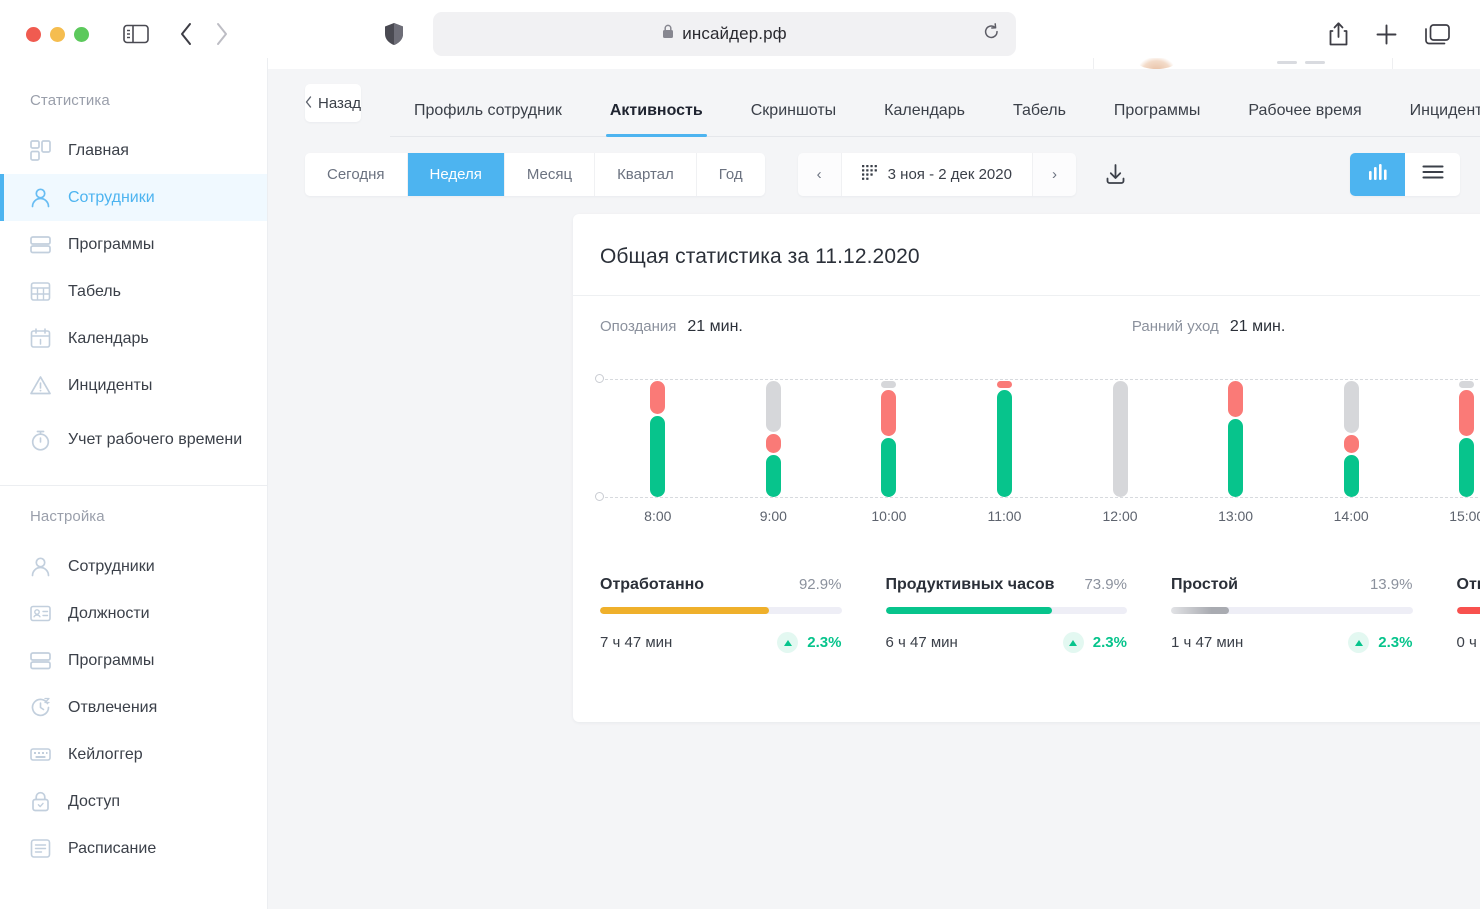 Image resolution: width=1480 pixels, height=909 pixels. I want to click on sidebar-toggle-icon, so click(136, 34).